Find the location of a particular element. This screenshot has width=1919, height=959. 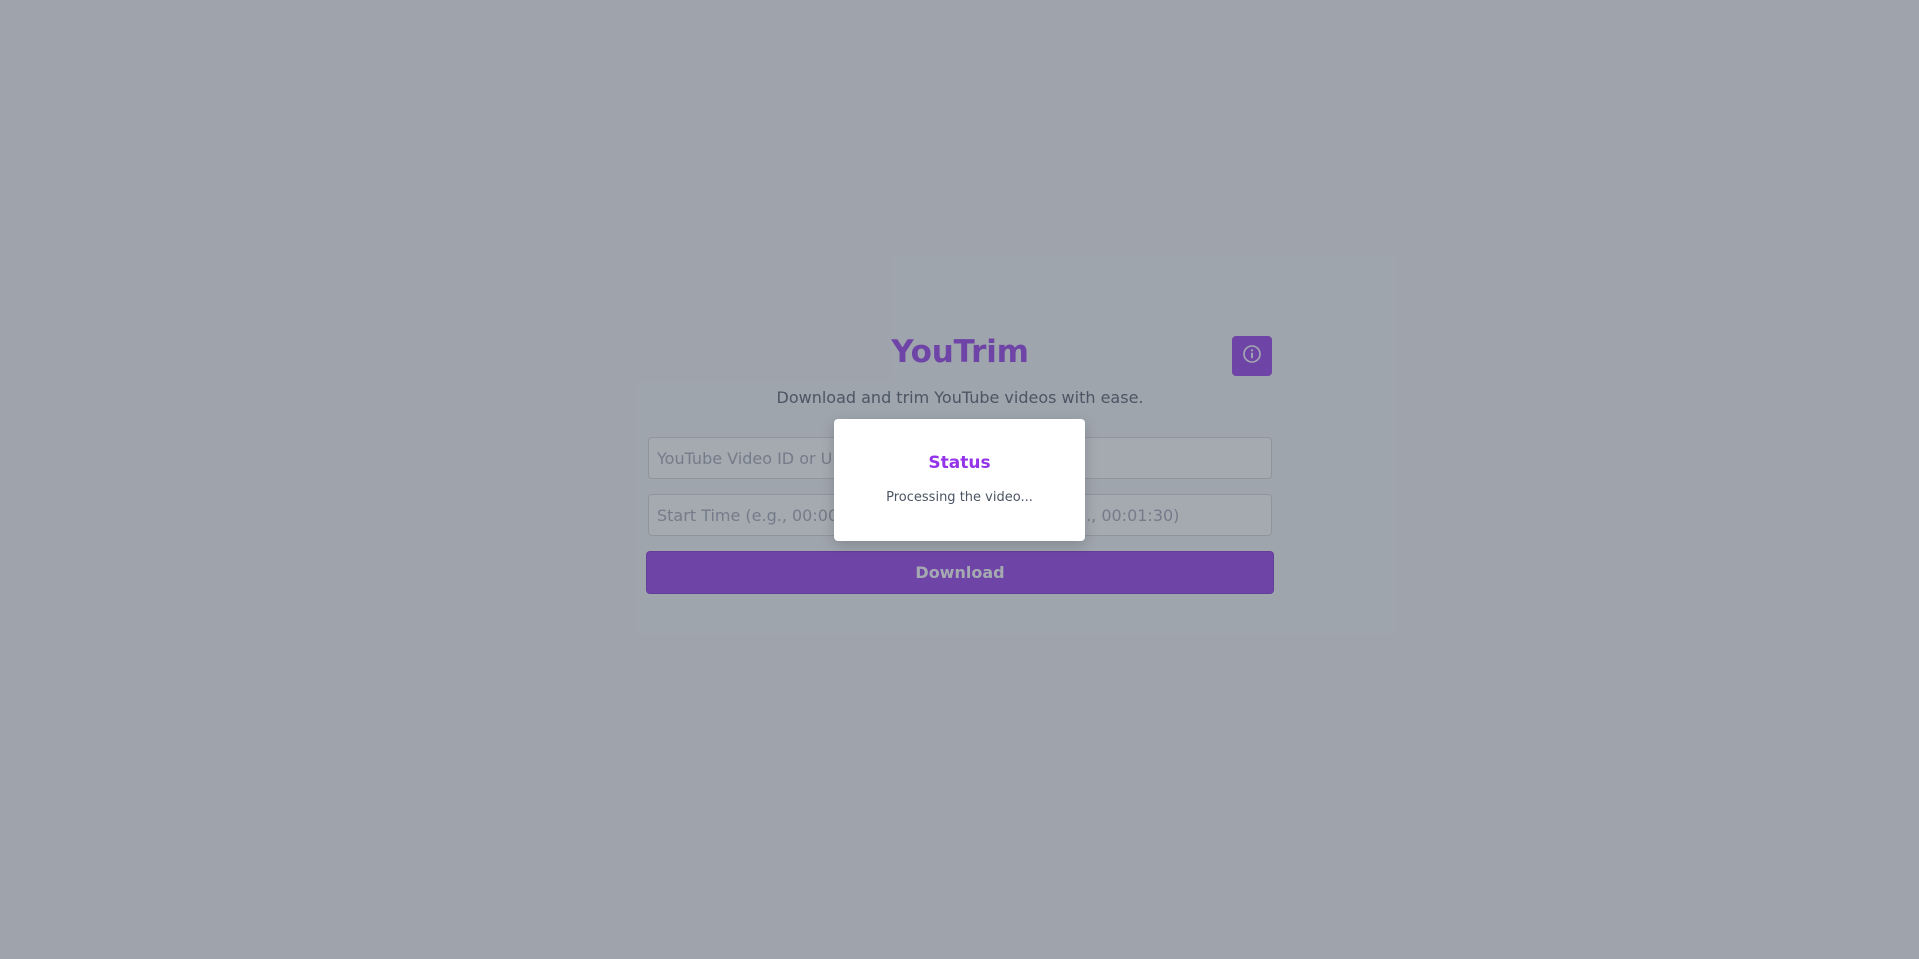

modal-title: Status is located at coordinates (959, 463).